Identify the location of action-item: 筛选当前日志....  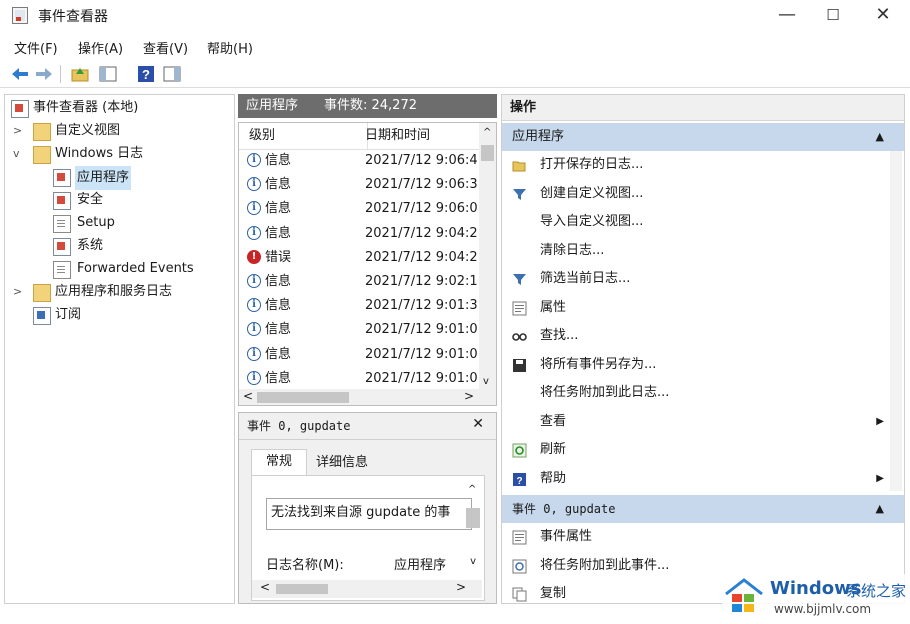
(703, 279).